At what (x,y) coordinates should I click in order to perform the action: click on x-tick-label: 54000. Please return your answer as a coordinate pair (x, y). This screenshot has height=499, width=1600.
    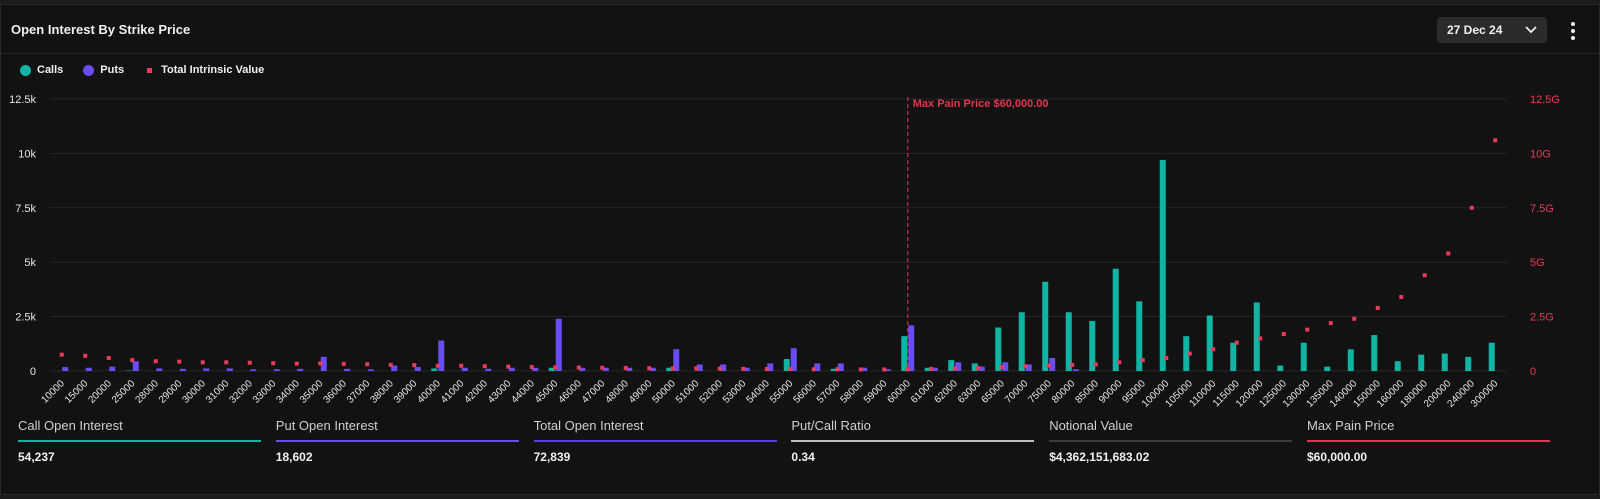
    Looking at the image, I should click on (758, 392).